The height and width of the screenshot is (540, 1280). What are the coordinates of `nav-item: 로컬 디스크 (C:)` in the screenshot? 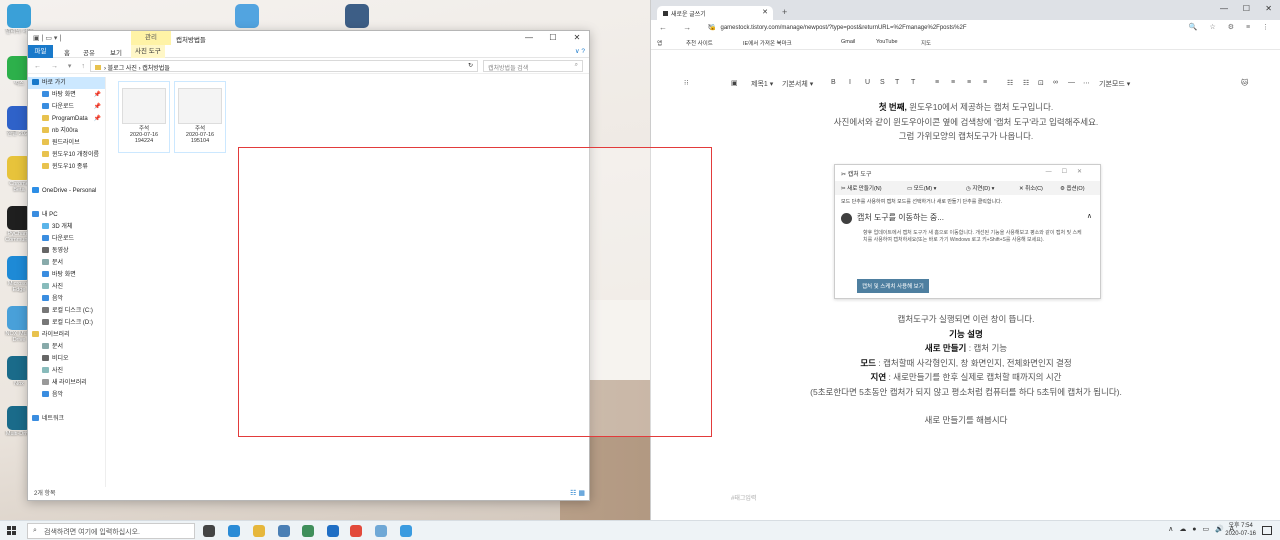 It's located at (66, 311).